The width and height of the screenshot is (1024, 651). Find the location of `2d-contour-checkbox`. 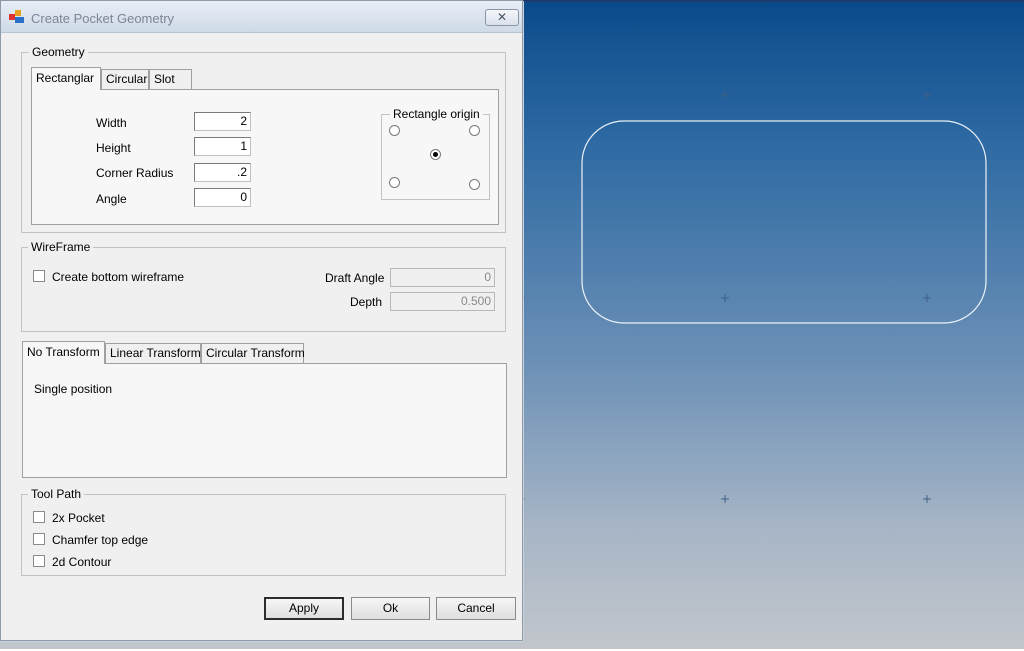

2d-contour-checkbox is located at coordinates (39, 561).